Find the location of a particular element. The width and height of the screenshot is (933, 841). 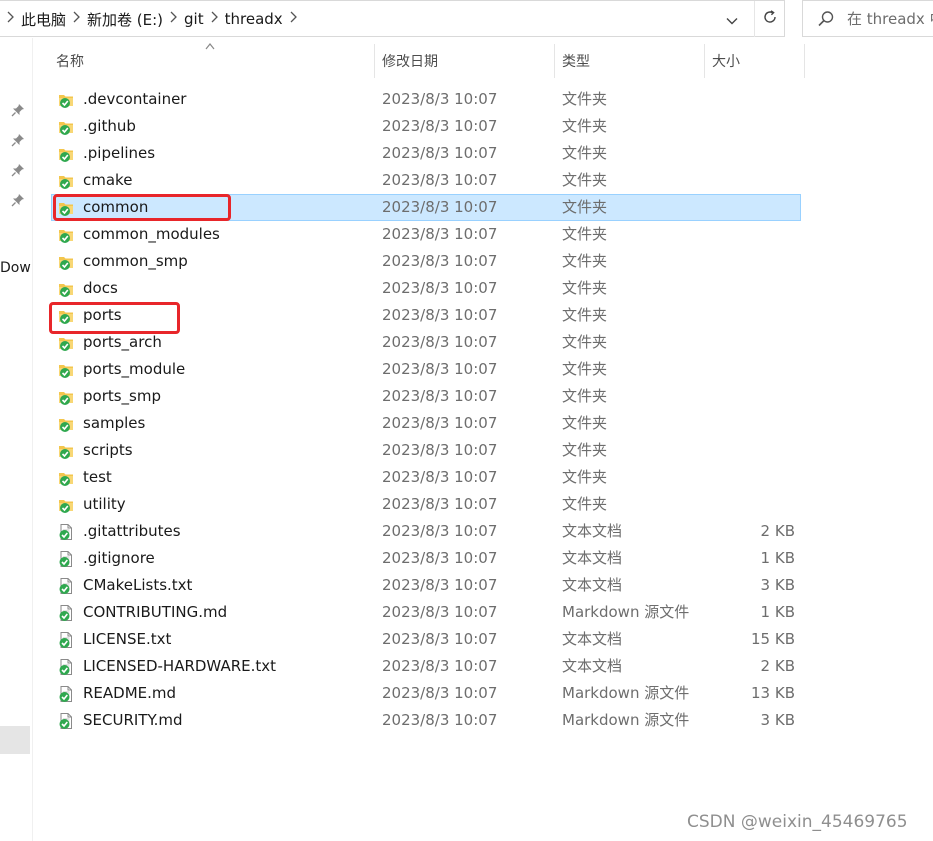

search-box is located at coordinates (867, 18).